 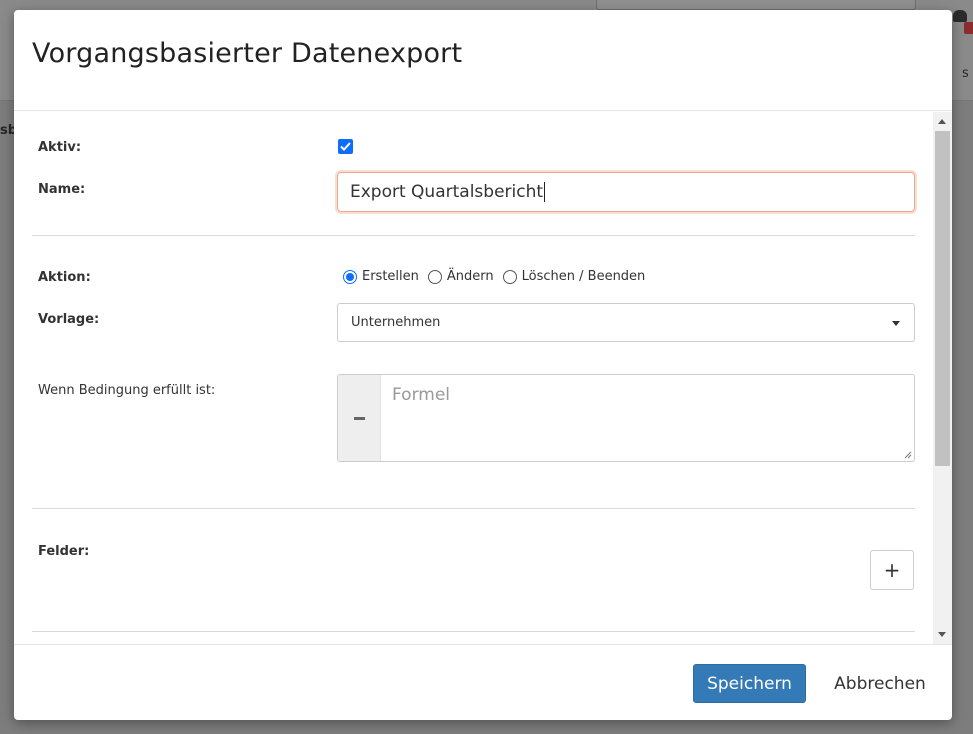 I want to click on minus-icon, so click(x=359, y=418).